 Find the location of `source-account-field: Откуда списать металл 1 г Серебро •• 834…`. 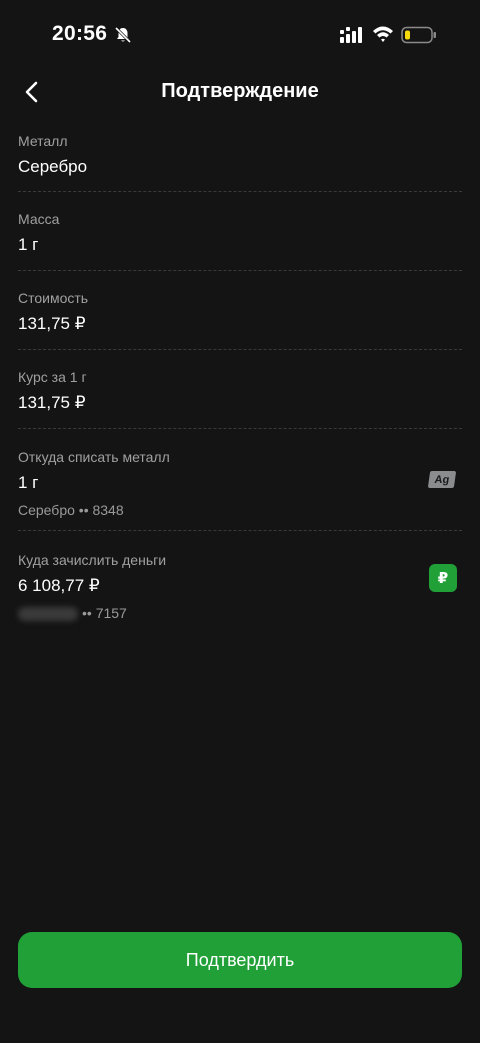

source-account-field: Откуда списать металл 1 г Серебро •• 834… is located at coordinates (240, 483).